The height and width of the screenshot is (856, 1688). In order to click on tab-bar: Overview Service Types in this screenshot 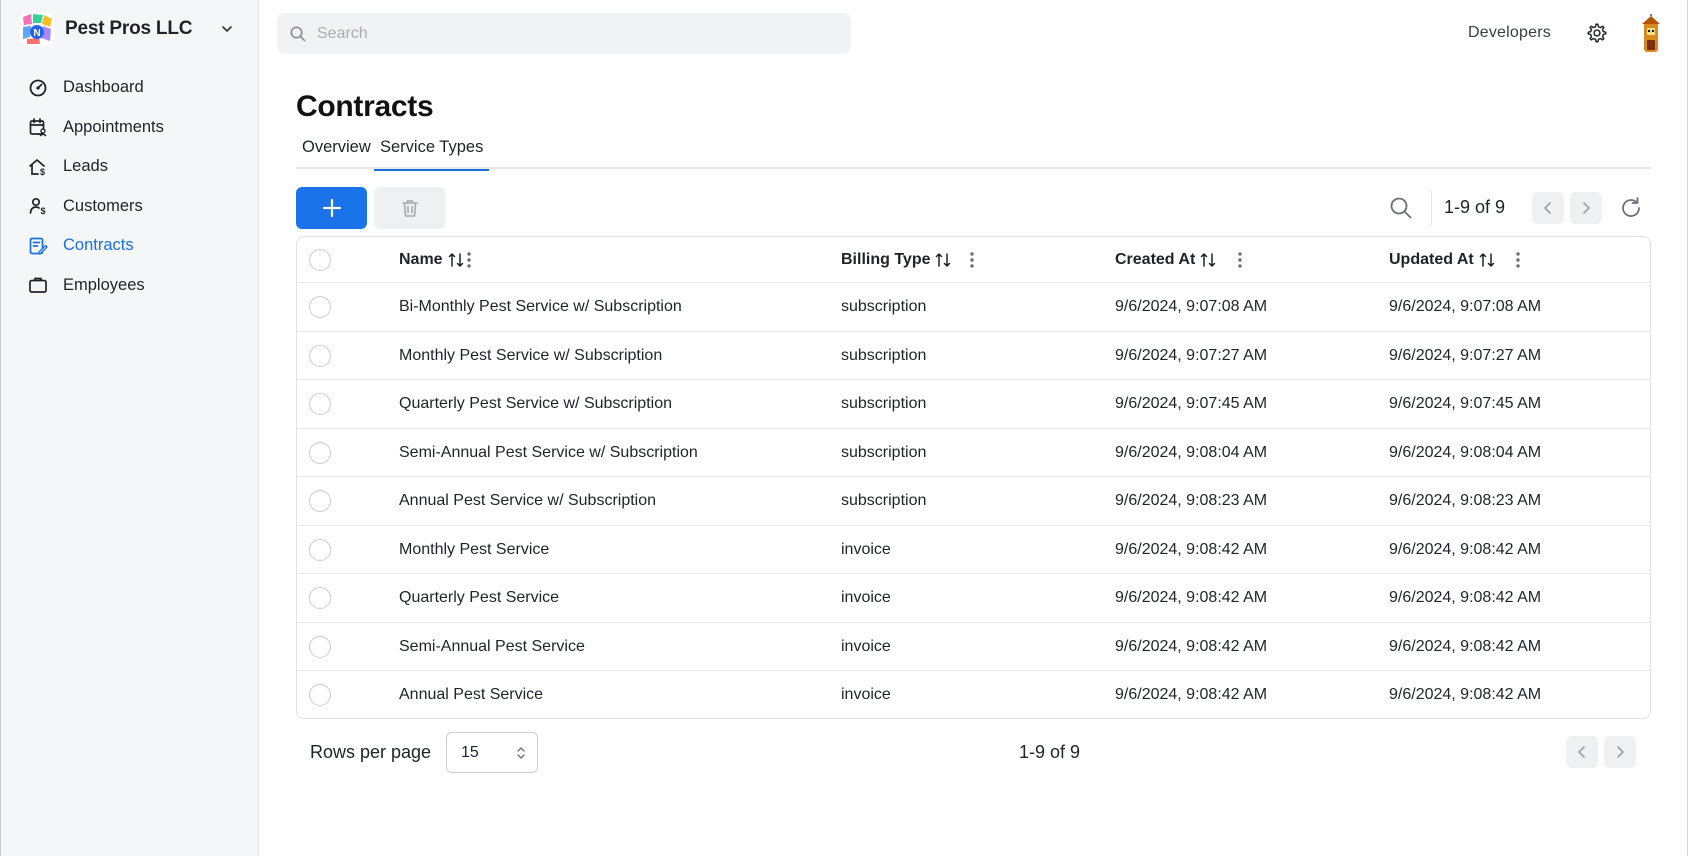, I will do `click(973, 152)`.